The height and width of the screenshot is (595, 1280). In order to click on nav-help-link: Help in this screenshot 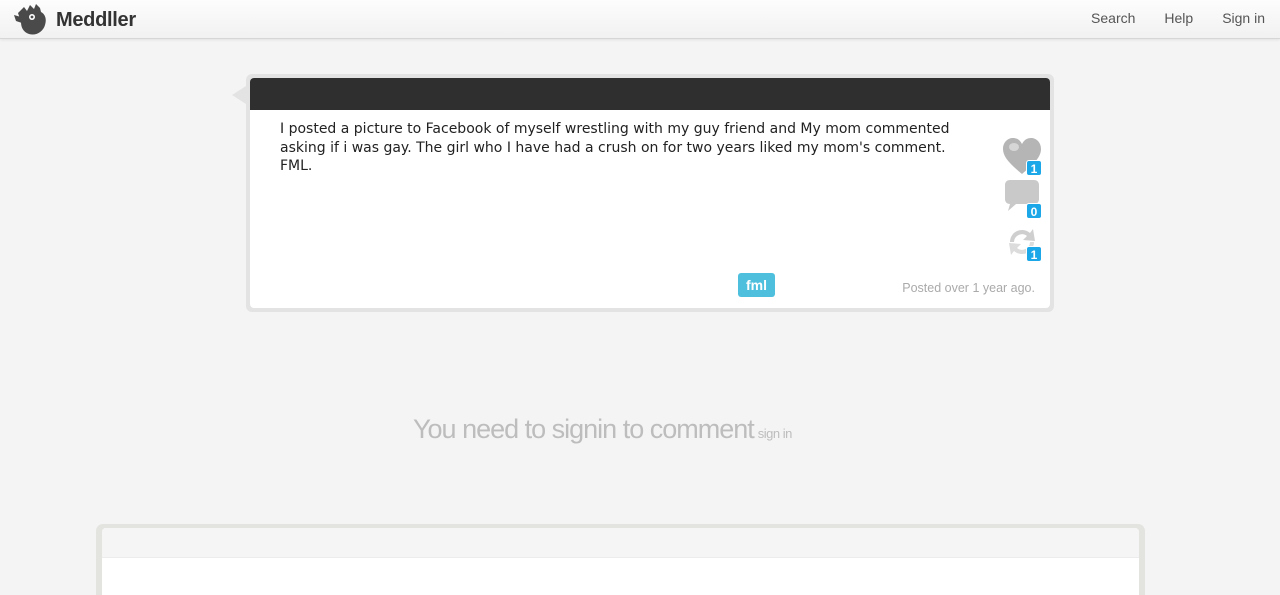, I will do `click(1178, 18)`.